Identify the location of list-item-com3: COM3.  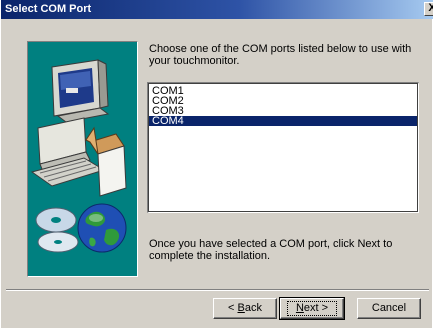
(283, 111).